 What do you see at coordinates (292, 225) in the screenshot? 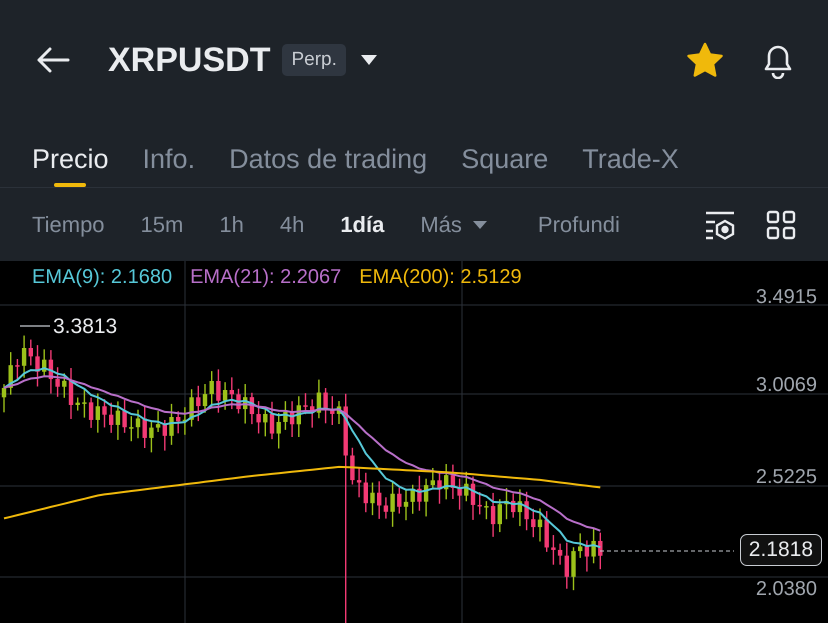
I see `interval-tab: 4h` at bounding box center [292, 225].